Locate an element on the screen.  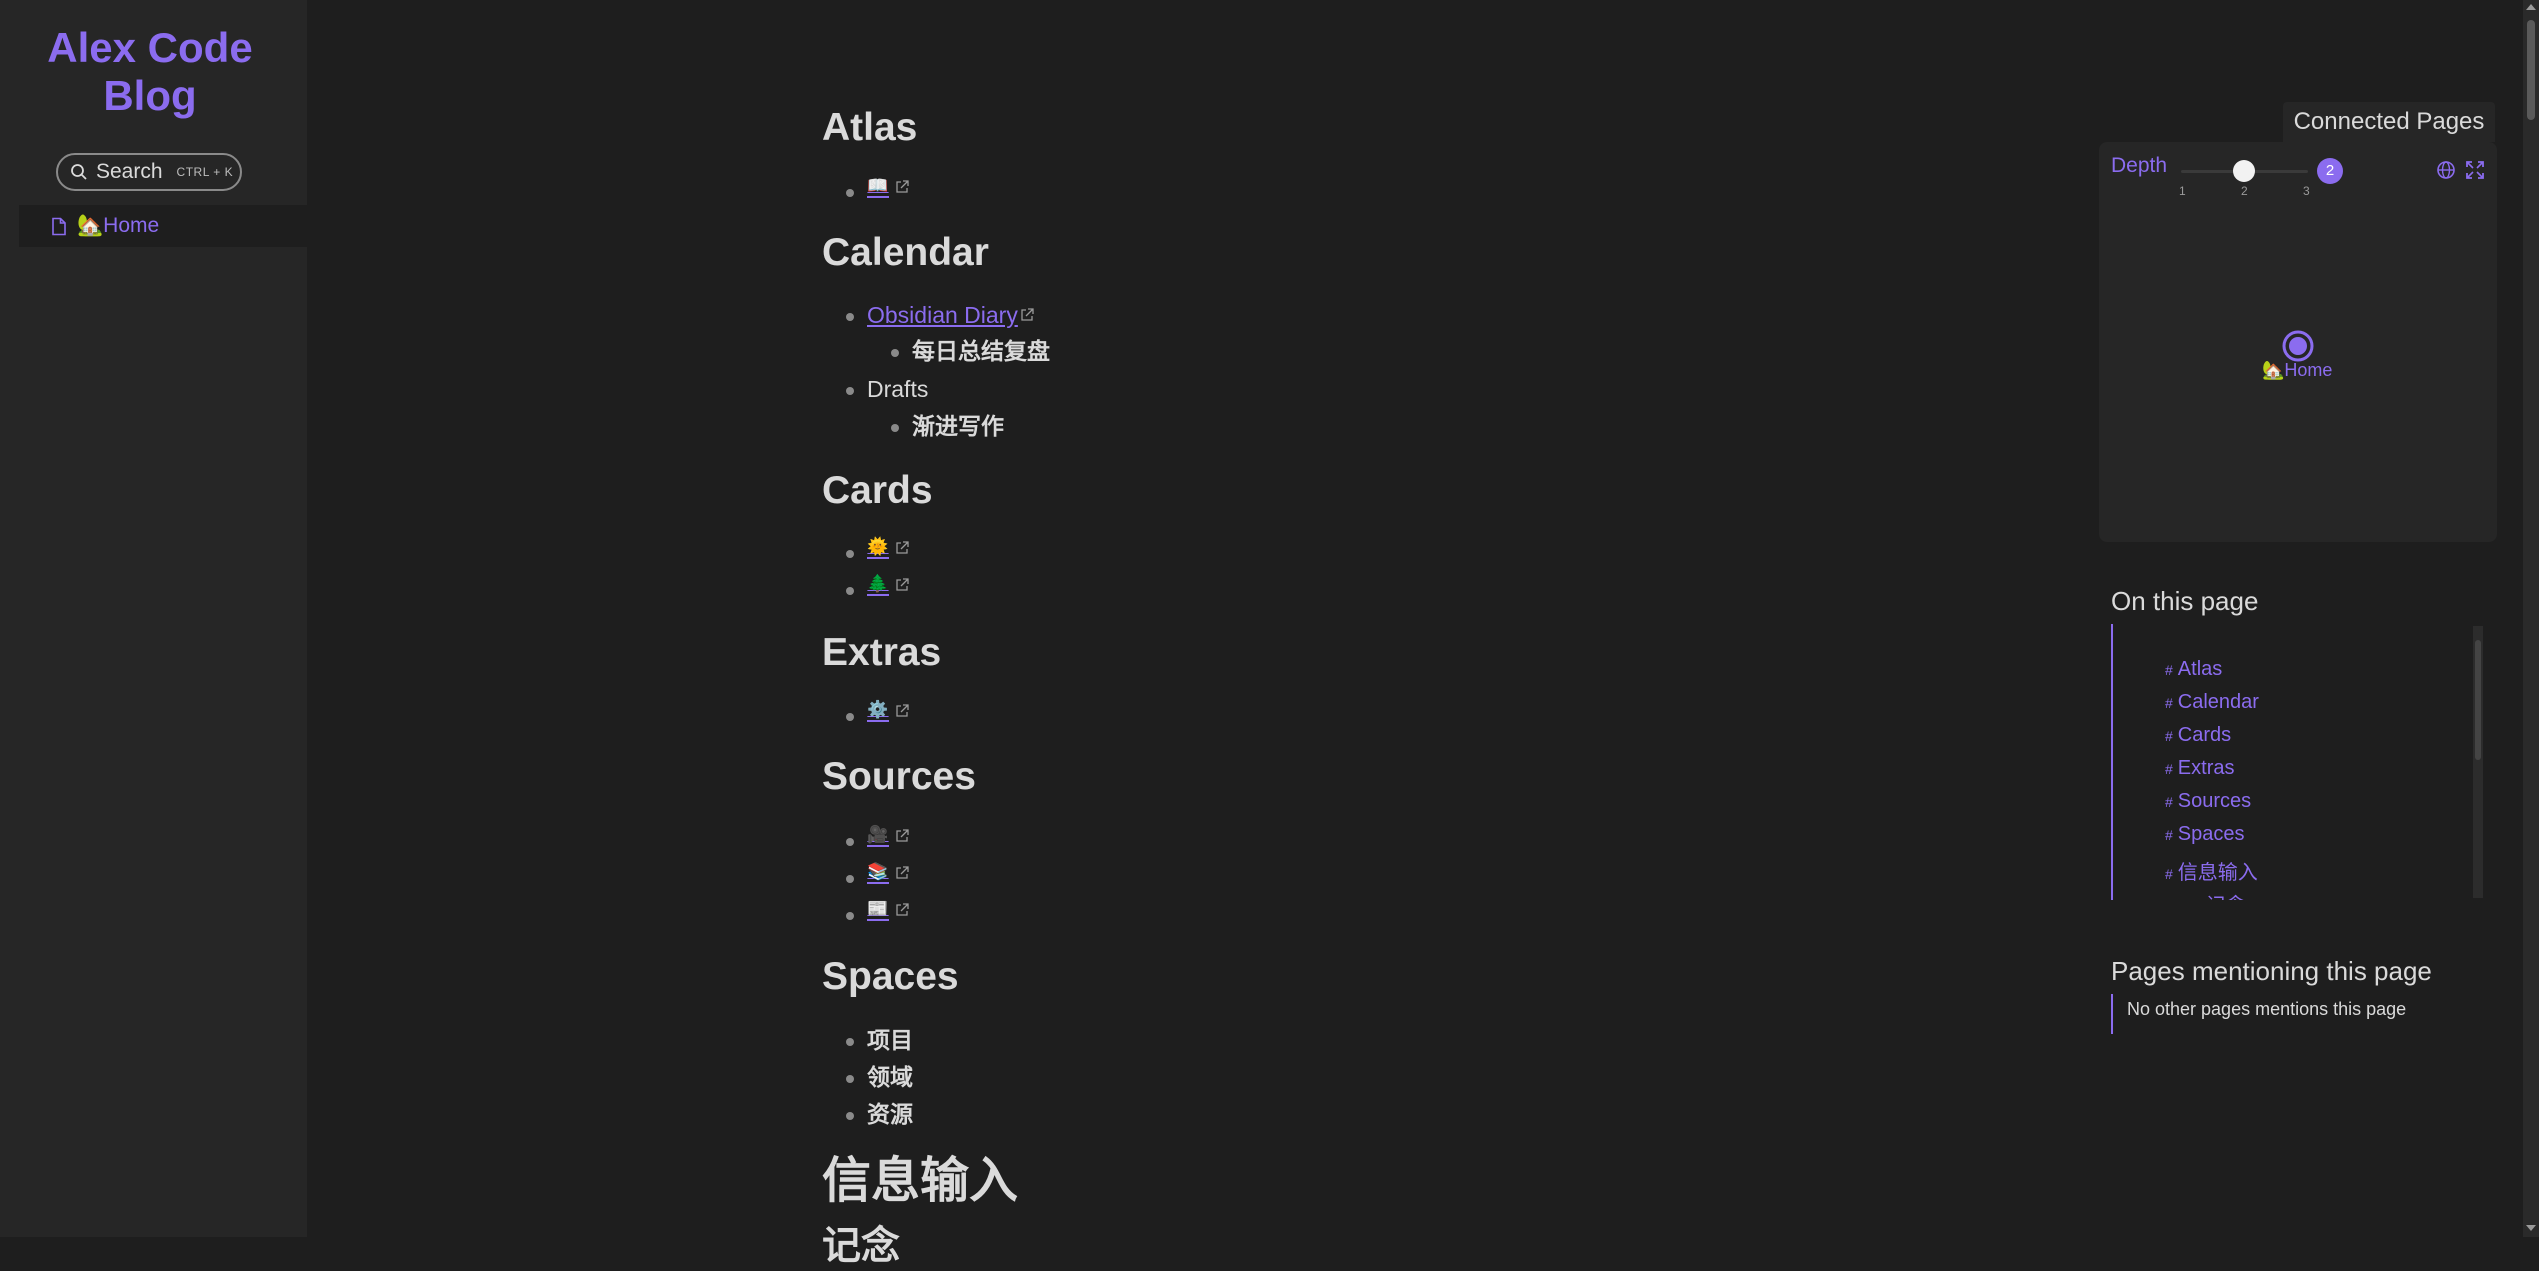
toc-item-sources: # Sources is located at coordinates (2208, 801).